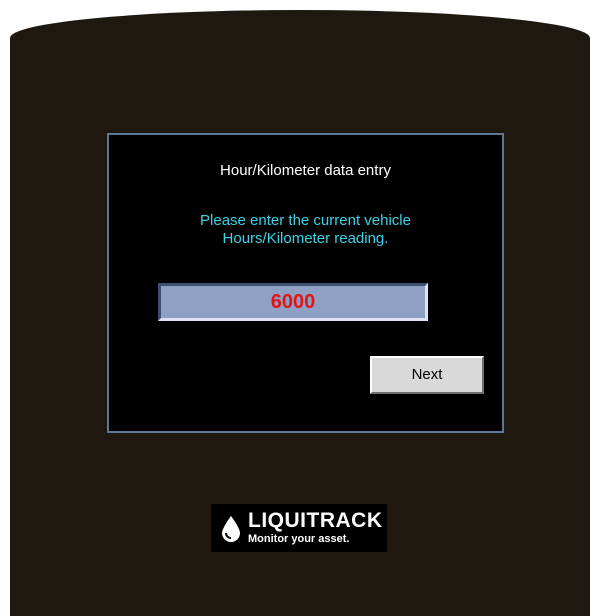  What do you see at coordinates (299, 539) in the screenshot?
I see `logo-tagline: Monitor your asset.` at bounding box center [299, 539].